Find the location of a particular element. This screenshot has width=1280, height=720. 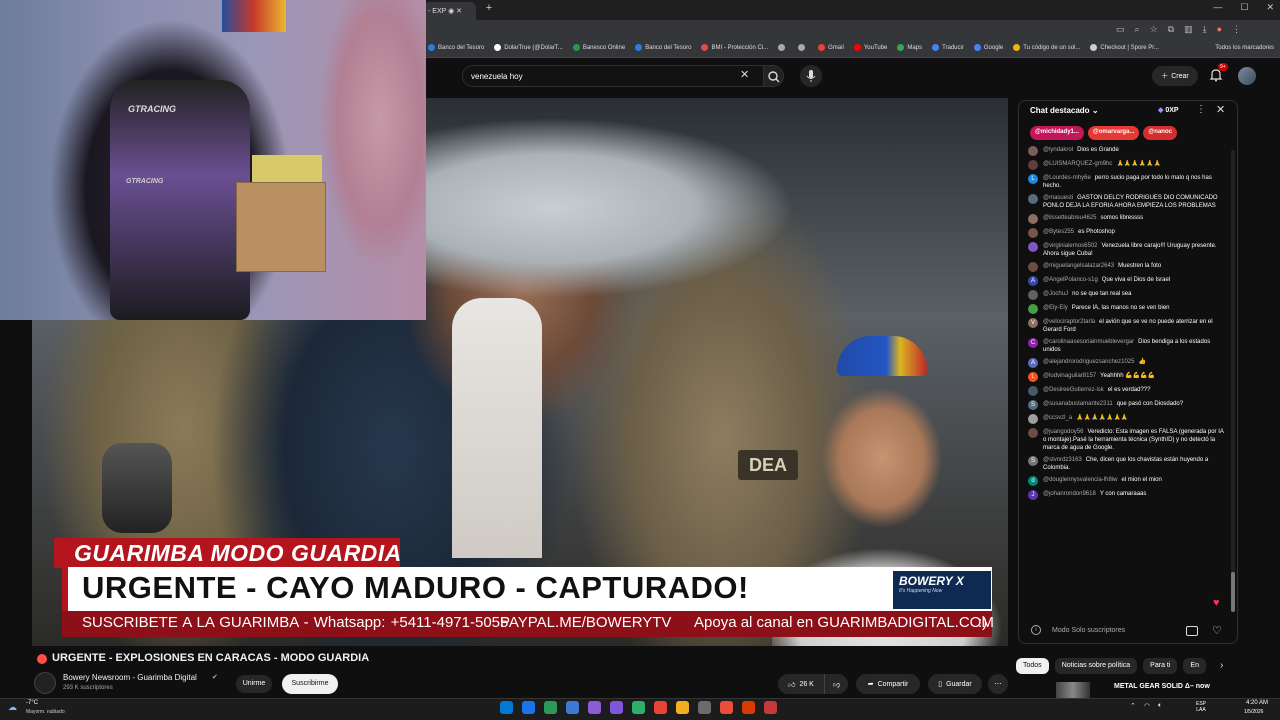

join-button: Unirme is located at coordinates (254, 684).